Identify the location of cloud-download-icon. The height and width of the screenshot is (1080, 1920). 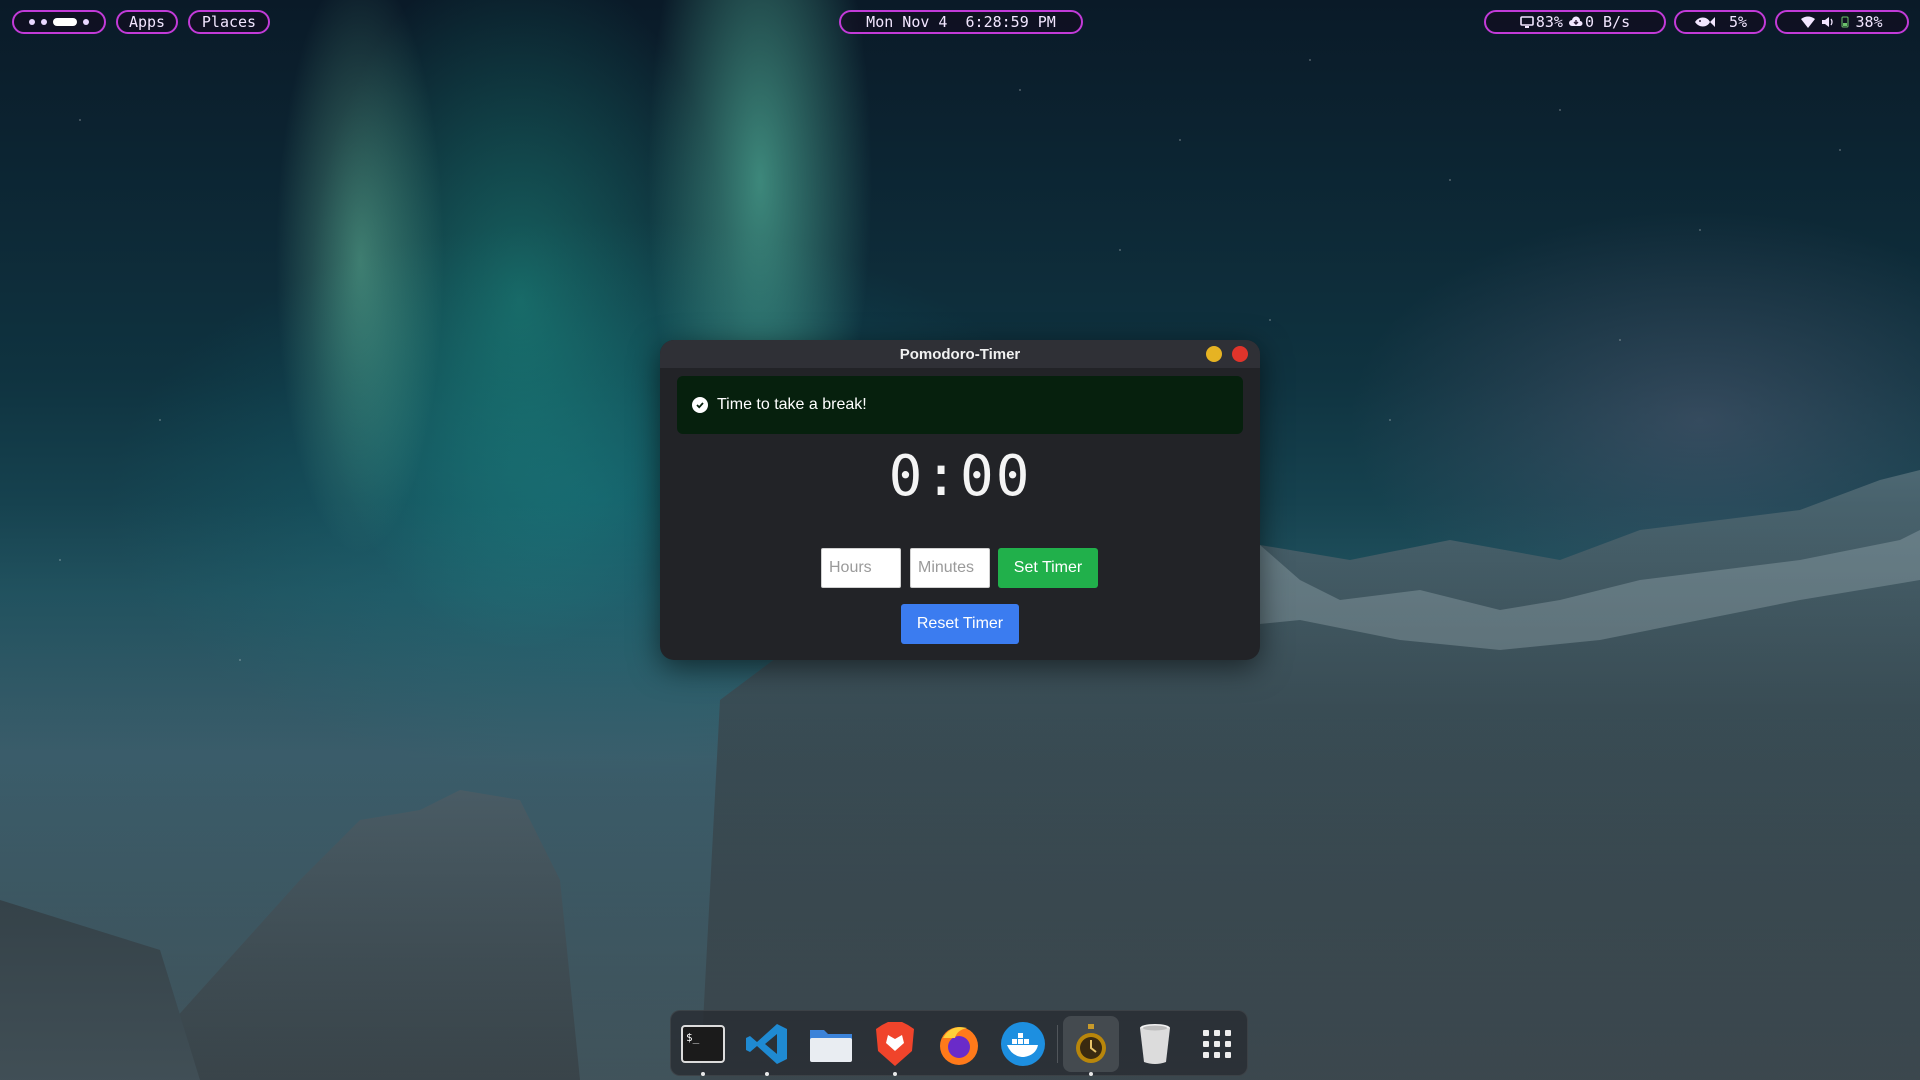
(1575, 21).